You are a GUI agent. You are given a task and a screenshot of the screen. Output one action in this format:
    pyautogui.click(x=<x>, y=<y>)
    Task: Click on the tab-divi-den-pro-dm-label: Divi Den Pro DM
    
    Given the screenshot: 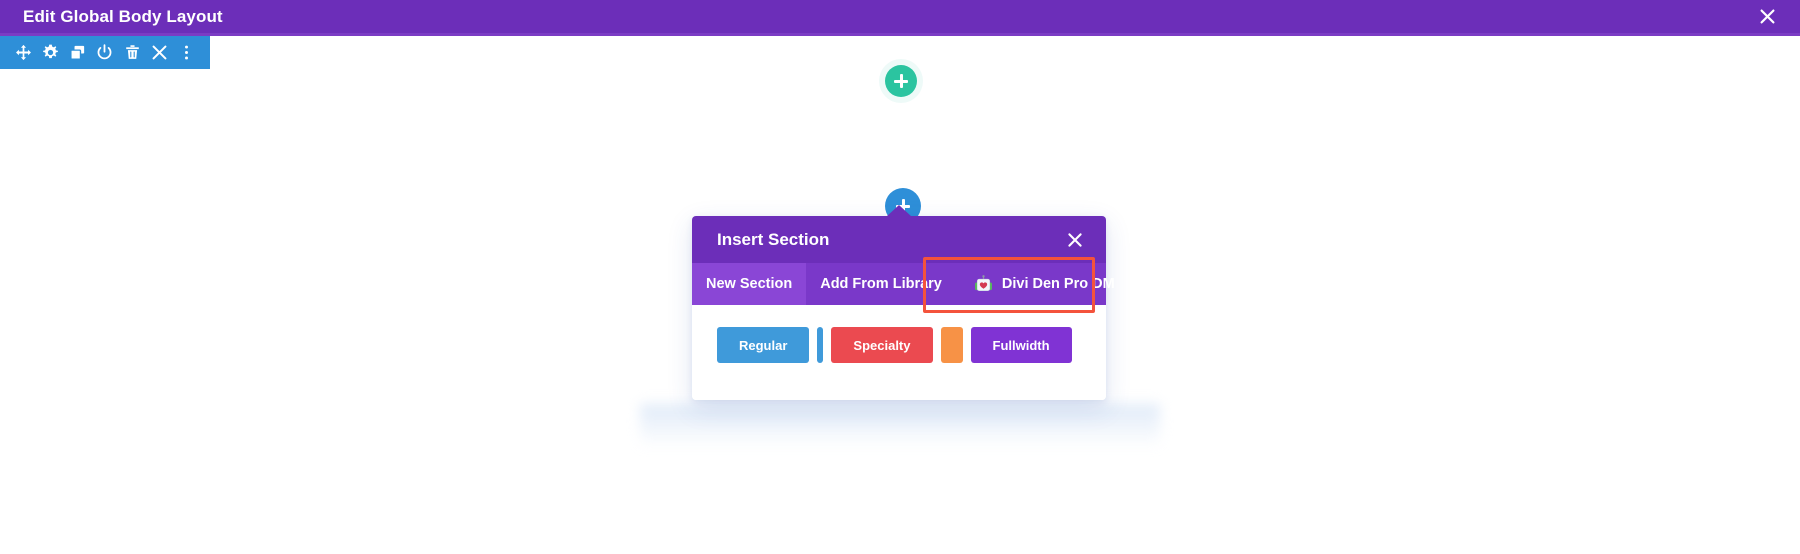 What is the action you would take?
    pyautogui.click(x=1058, y=284)
    